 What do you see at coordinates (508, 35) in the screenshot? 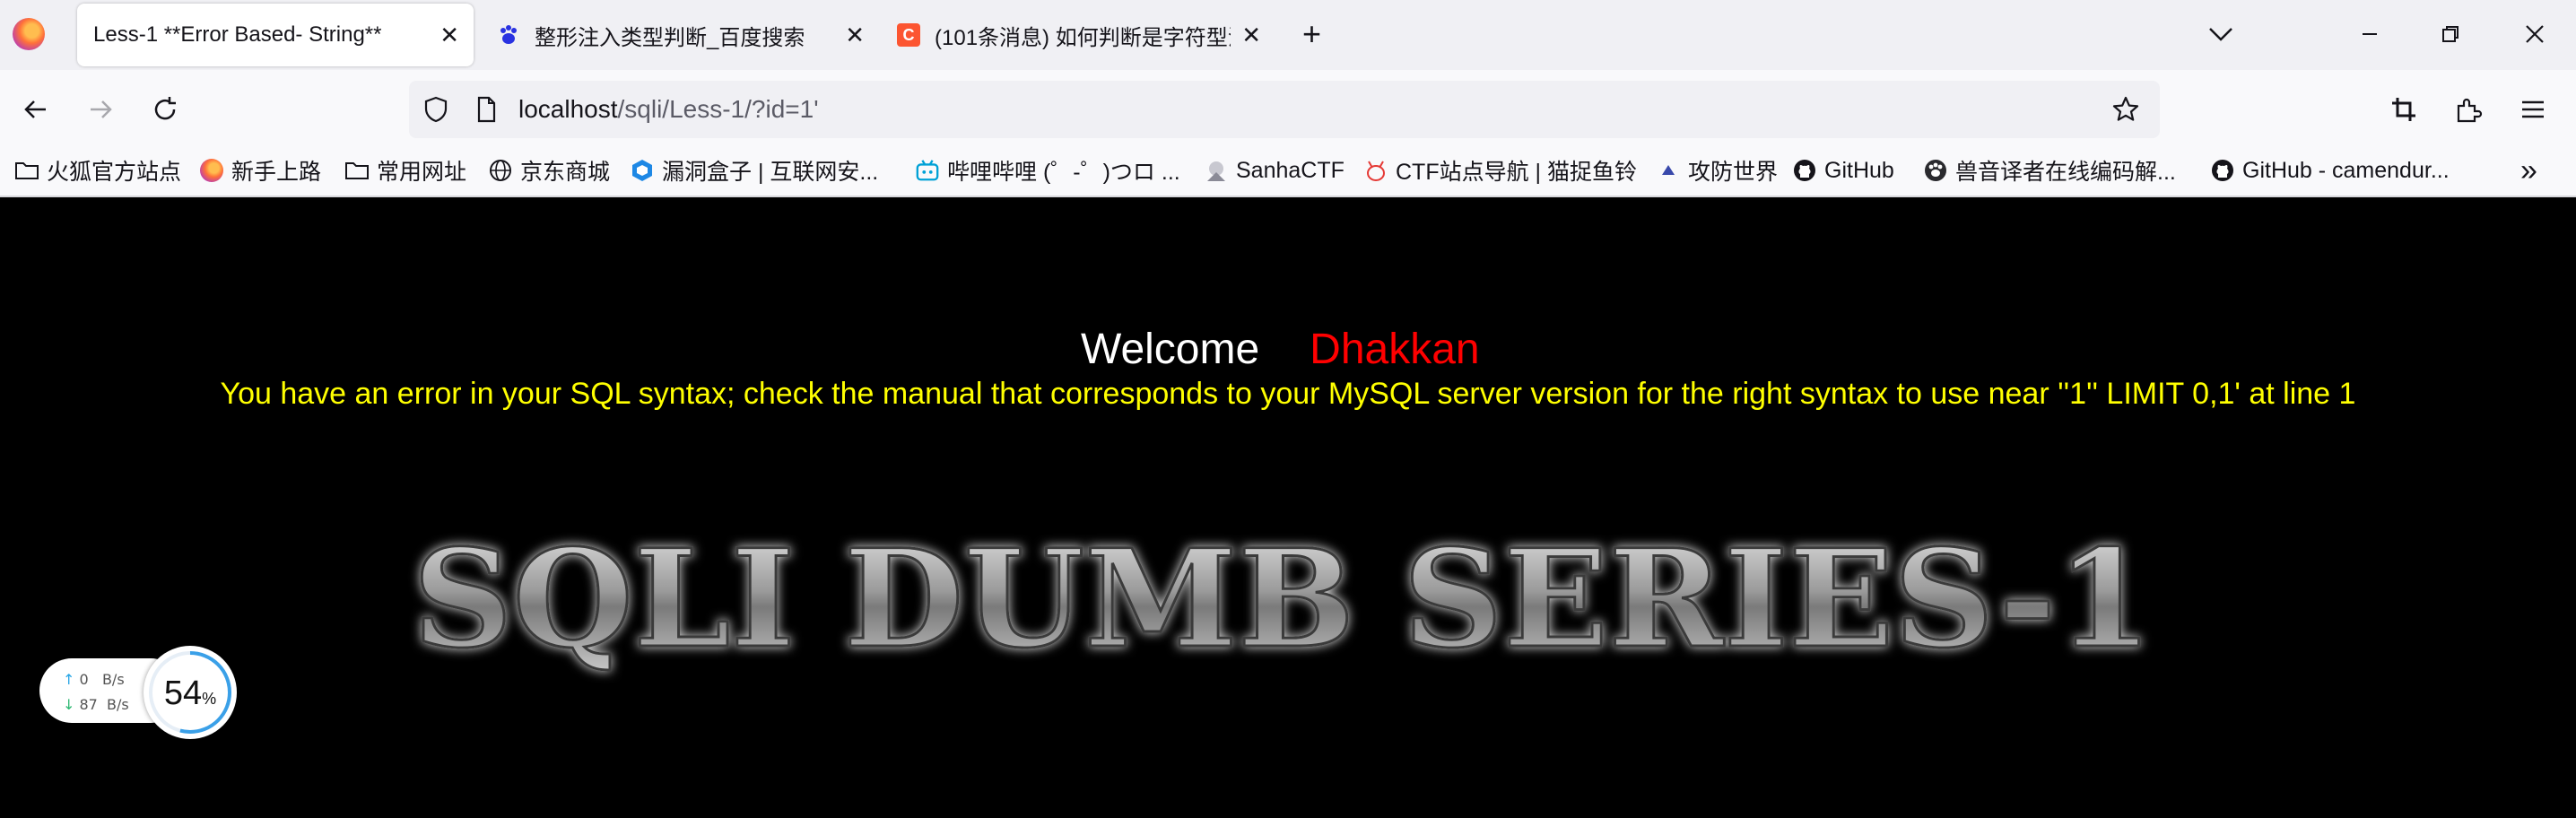
I see `baidu-paw-icon` at bounding box center [508, 35].